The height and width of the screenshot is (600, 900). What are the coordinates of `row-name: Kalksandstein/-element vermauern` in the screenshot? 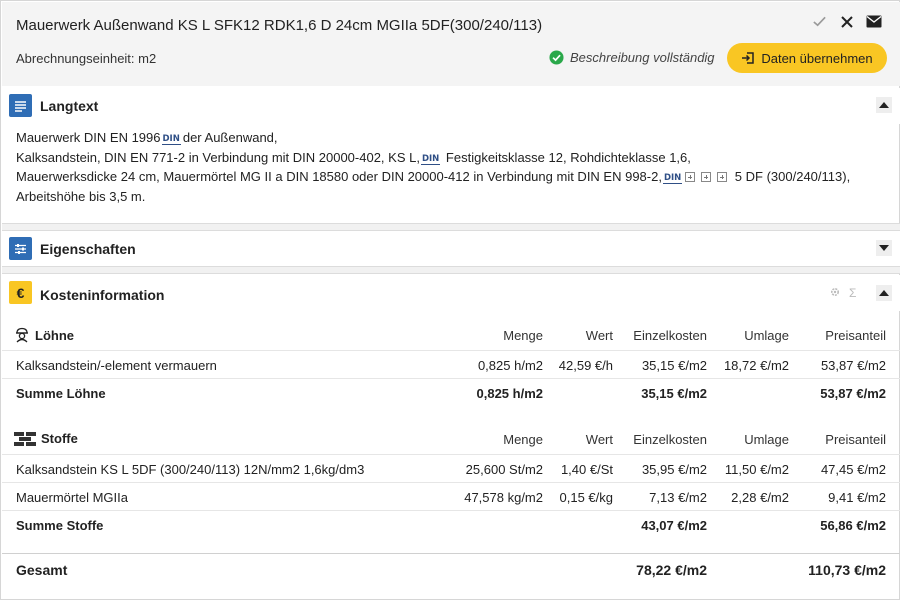 It's located at (116, 365).